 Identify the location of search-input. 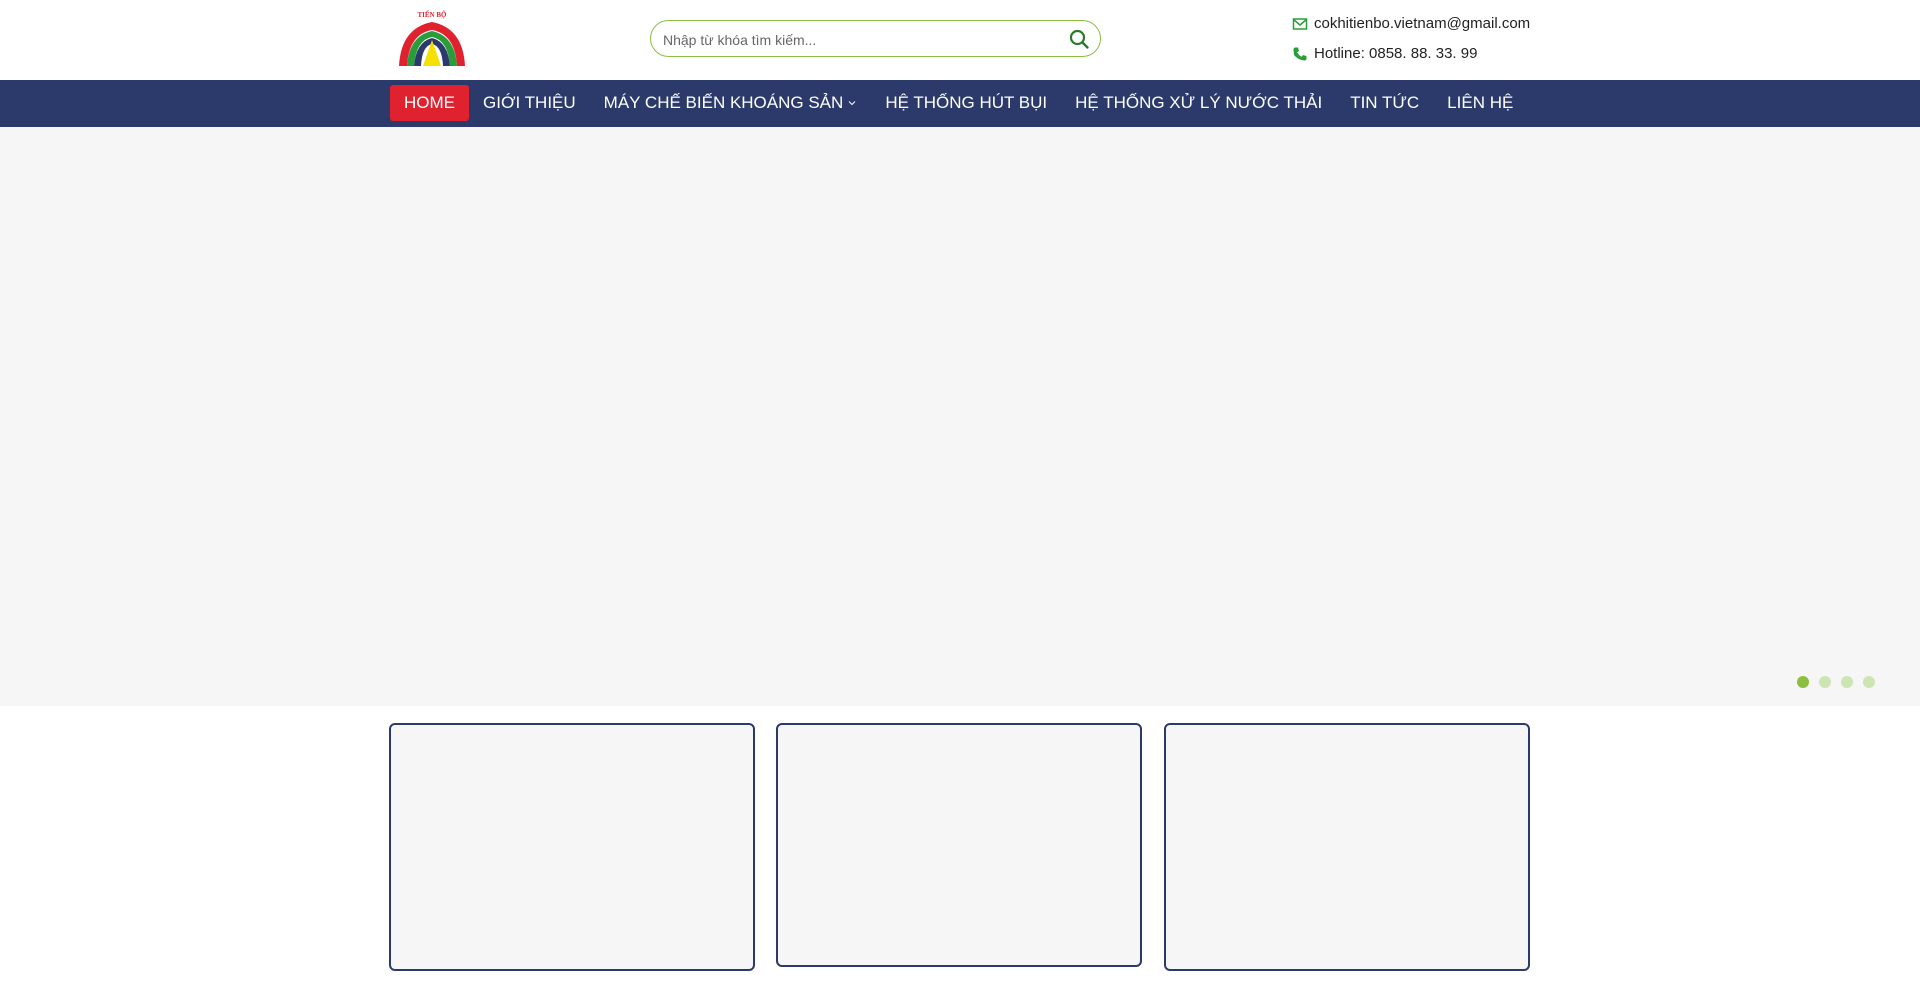
(863, 39).